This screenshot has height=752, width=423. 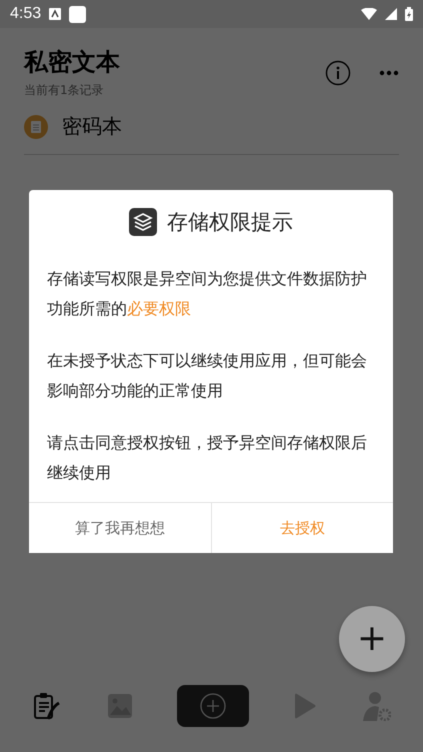 I want to click on status-time: 4:53, so click(x=26, y=14).